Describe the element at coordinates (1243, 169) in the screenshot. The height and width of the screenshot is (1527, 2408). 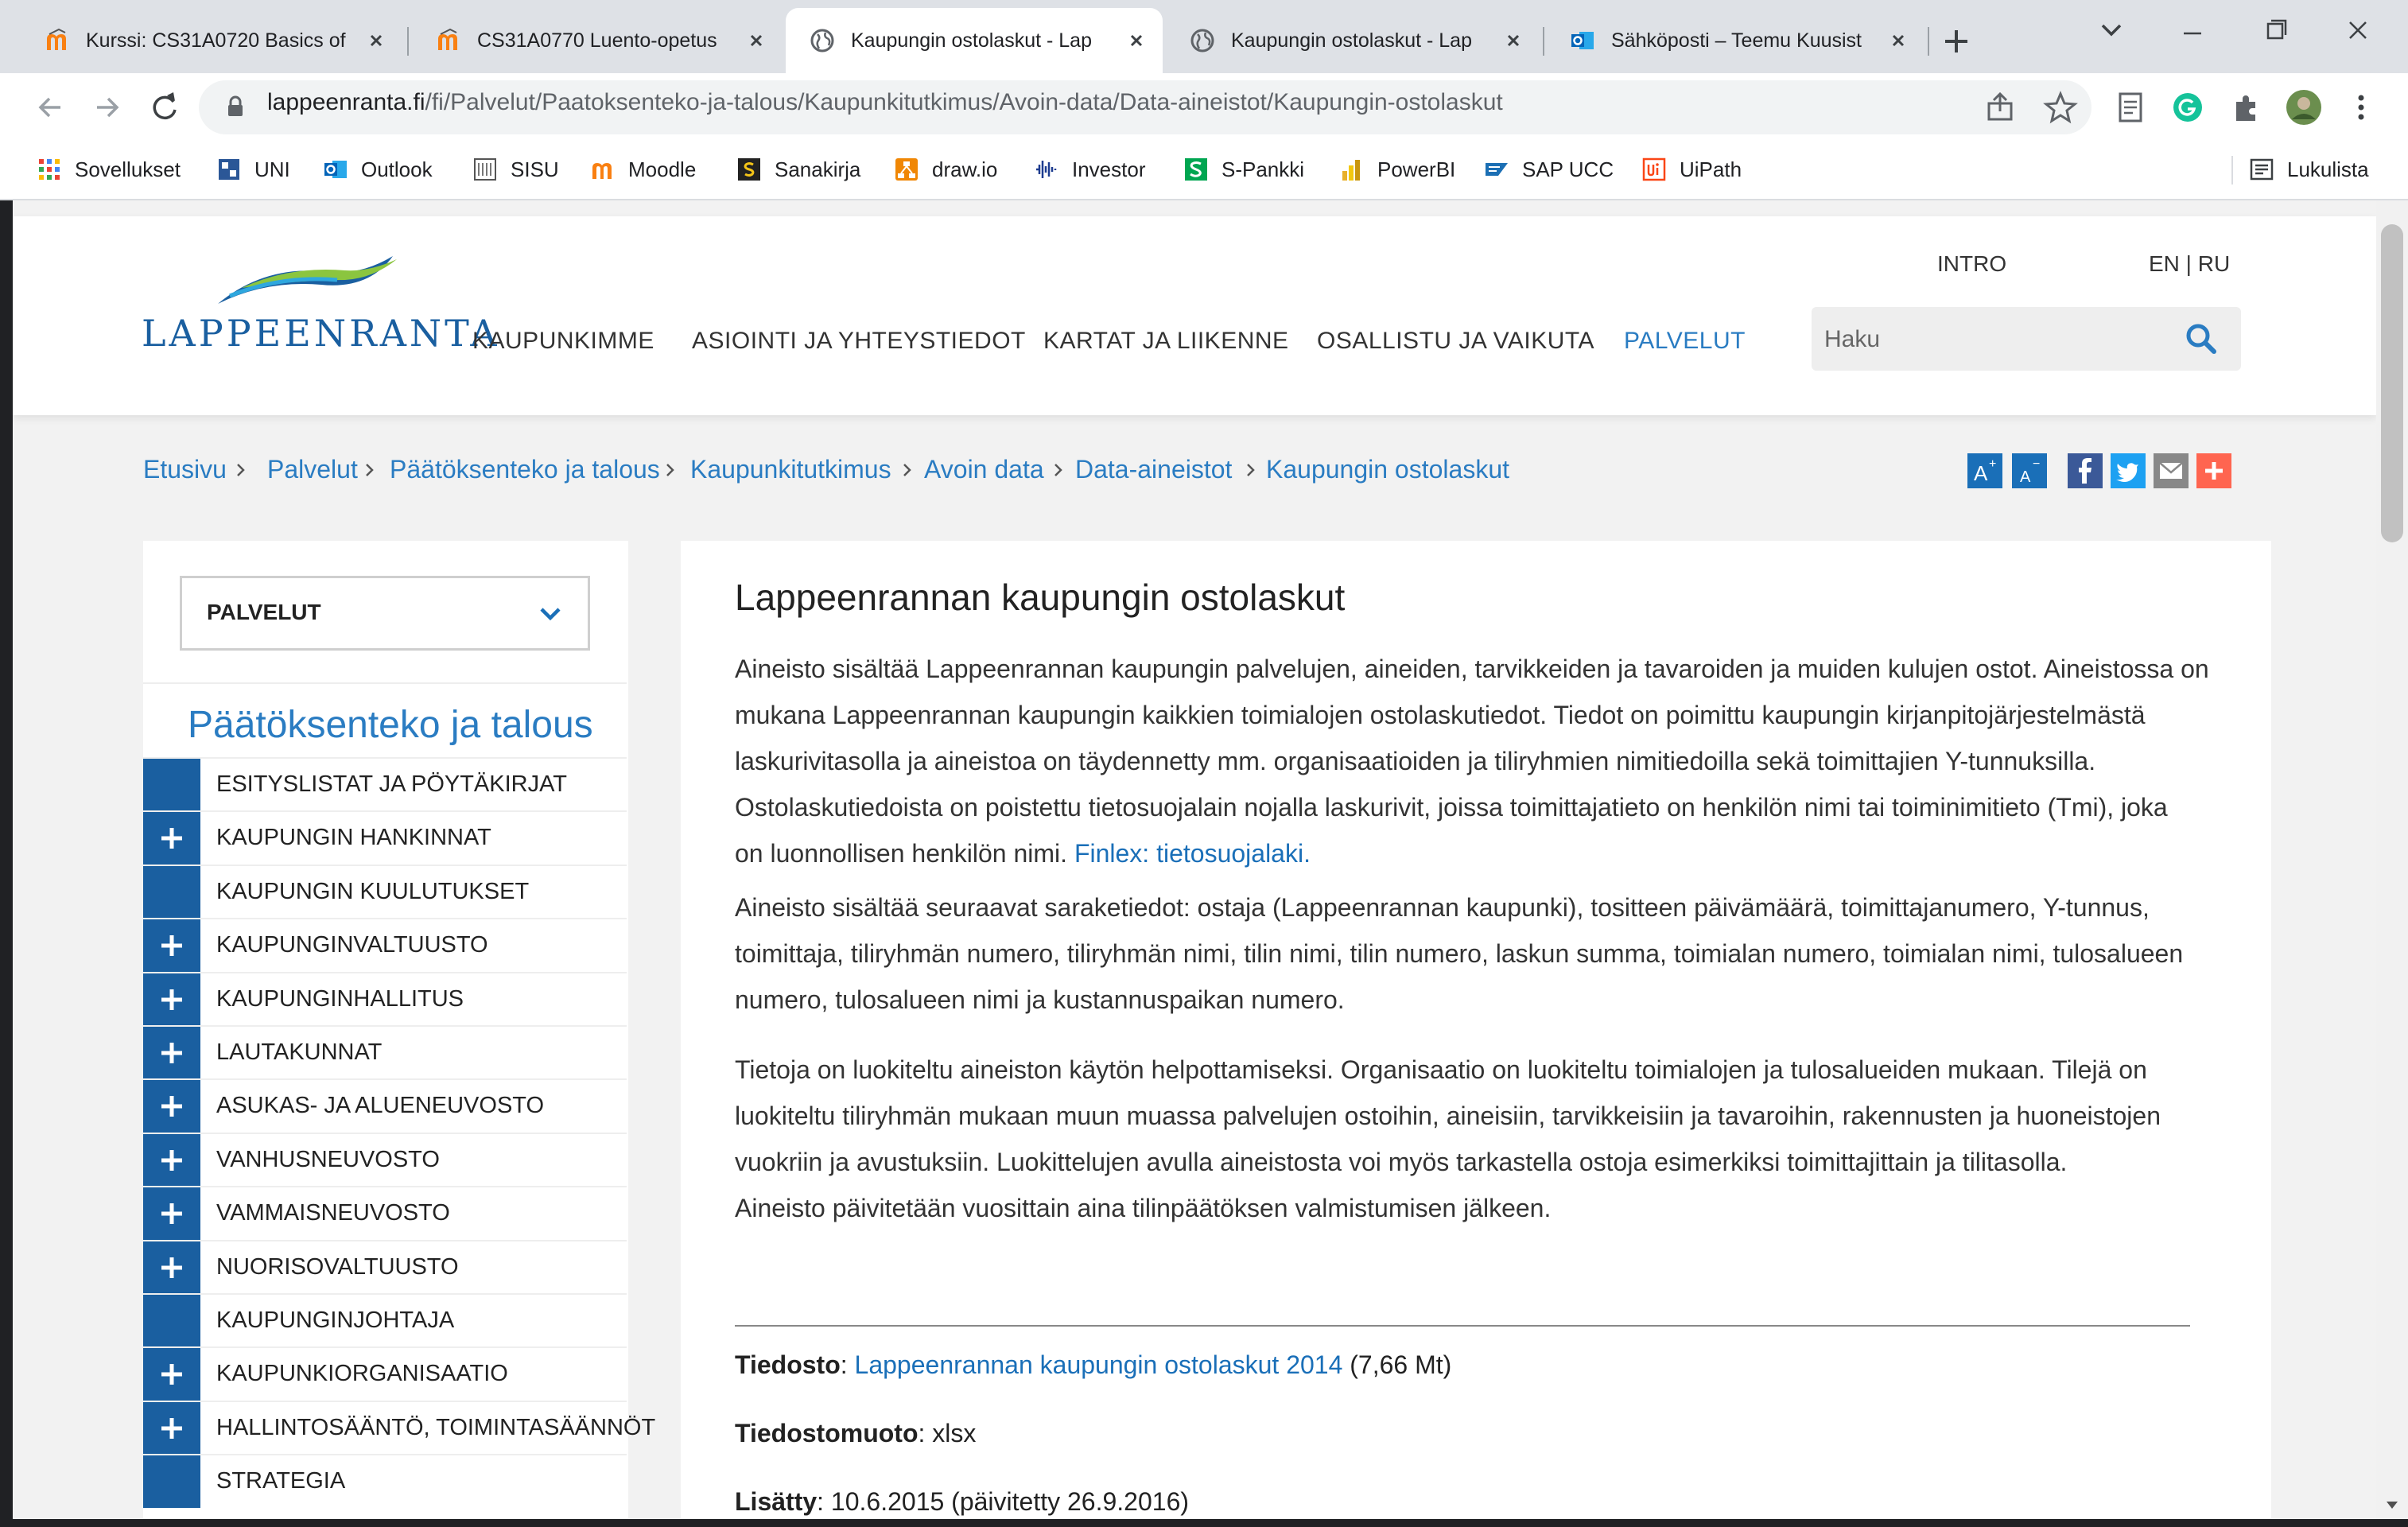
I see `bookmark-spankki: S-Pankki` at that location.